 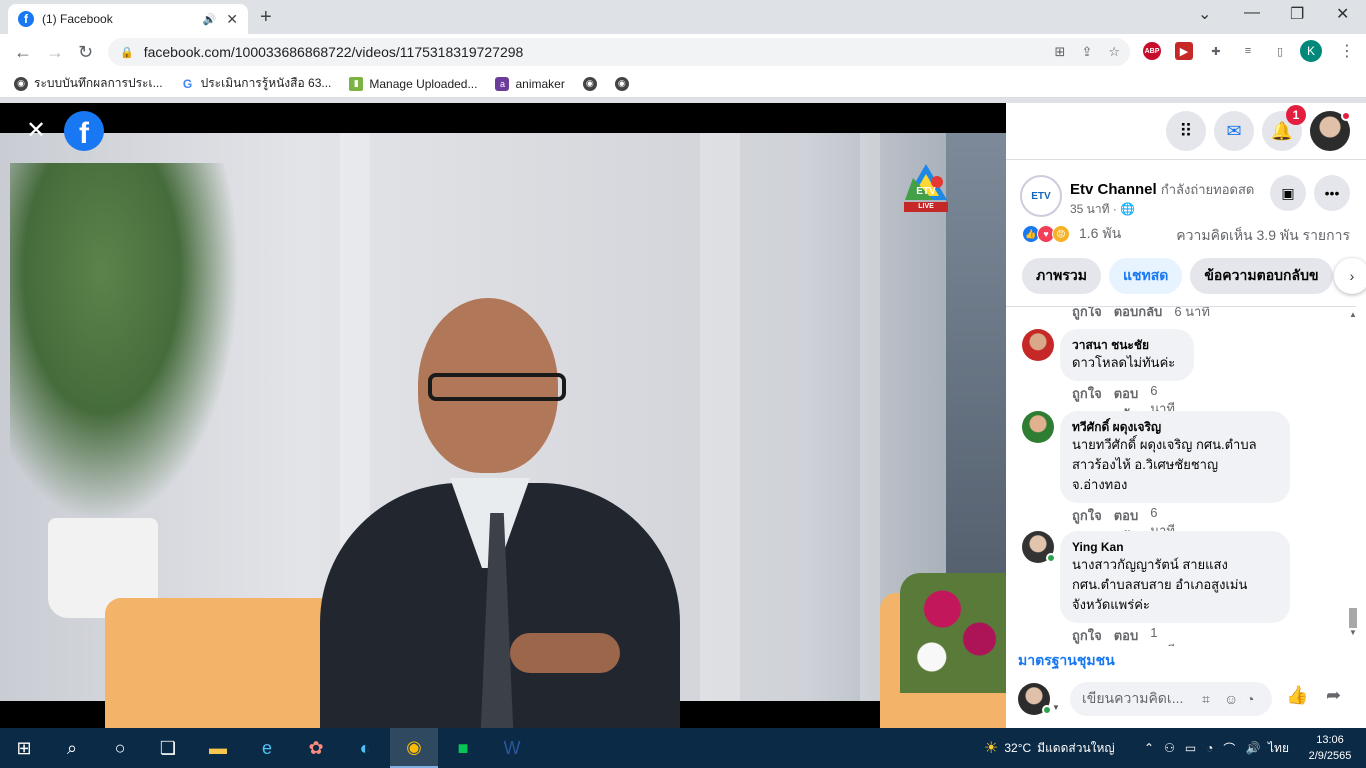 I want to click on reactions: 👍 ♥ 😡 1.6 พัน, so click(x=1071, y=234).